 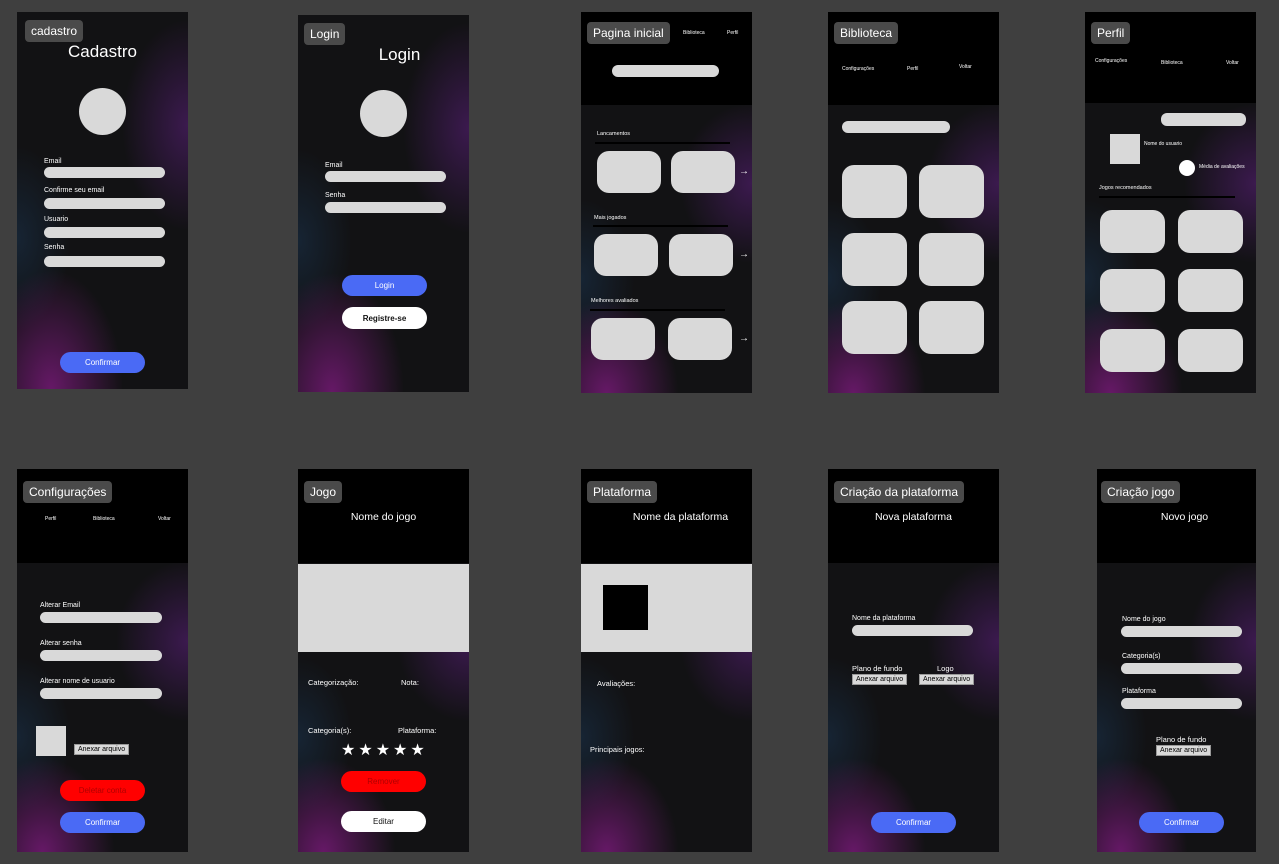 What do you see at coordinates (102, 749) in the screenshot?
I see `attach-file-button: Anexar arquivo` at bounding box center [102, 749].